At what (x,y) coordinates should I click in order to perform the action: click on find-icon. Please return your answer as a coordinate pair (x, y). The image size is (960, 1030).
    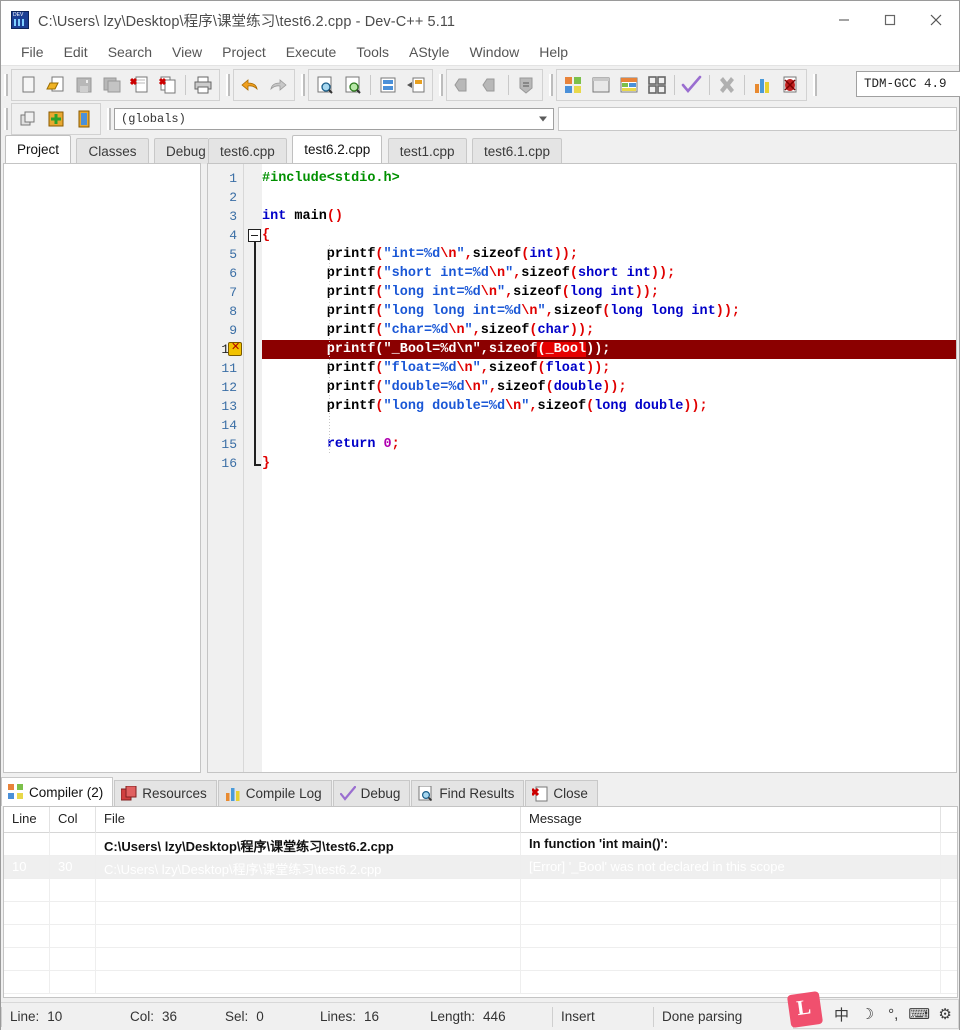
    Looking at the image, I should click on (325, 85).